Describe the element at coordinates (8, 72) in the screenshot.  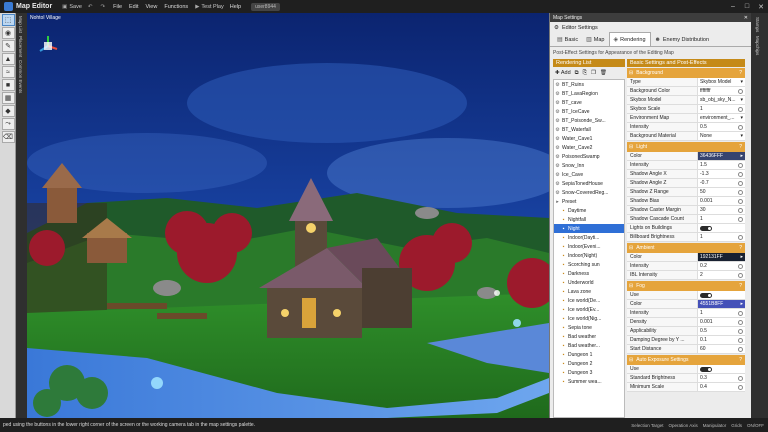
I see `water-tool-icon: ≈` at that location.